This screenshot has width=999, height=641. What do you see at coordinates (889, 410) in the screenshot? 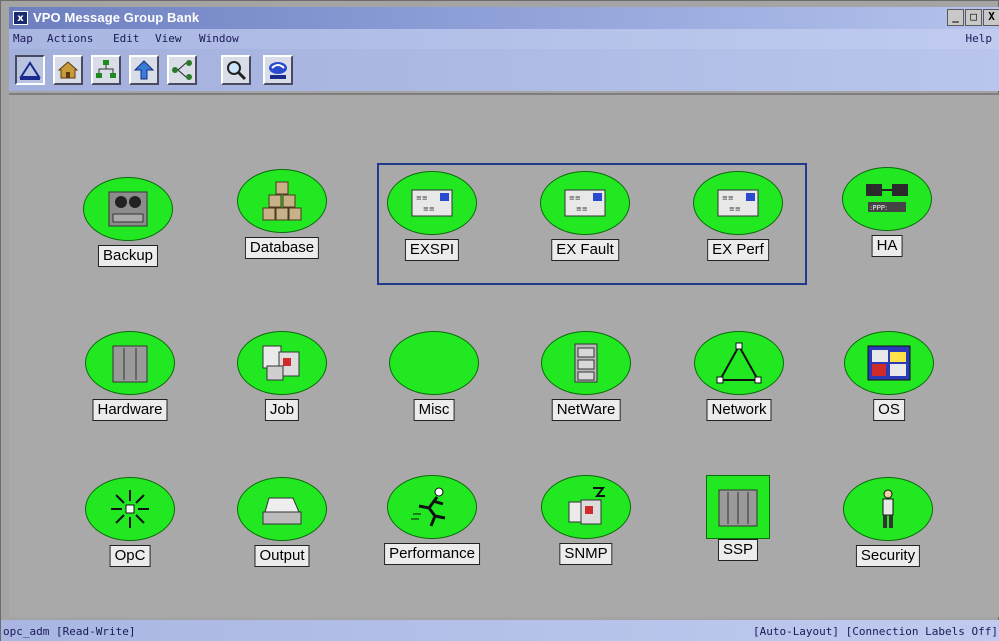
I see `node-label: OS` at bounding box center [889, 410].